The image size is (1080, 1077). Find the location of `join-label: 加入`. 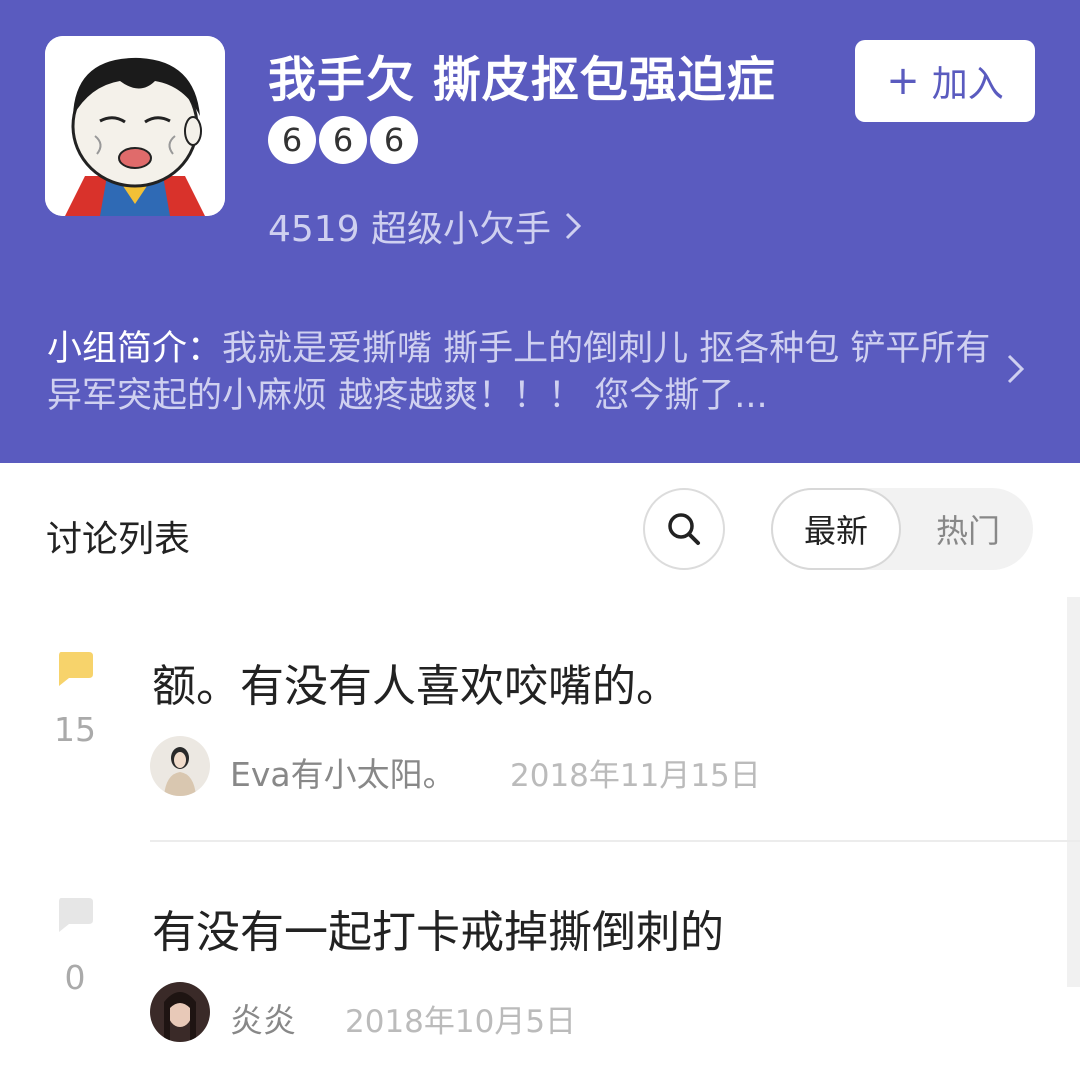

join-label: 加入 is located at coordinates (967, 84).